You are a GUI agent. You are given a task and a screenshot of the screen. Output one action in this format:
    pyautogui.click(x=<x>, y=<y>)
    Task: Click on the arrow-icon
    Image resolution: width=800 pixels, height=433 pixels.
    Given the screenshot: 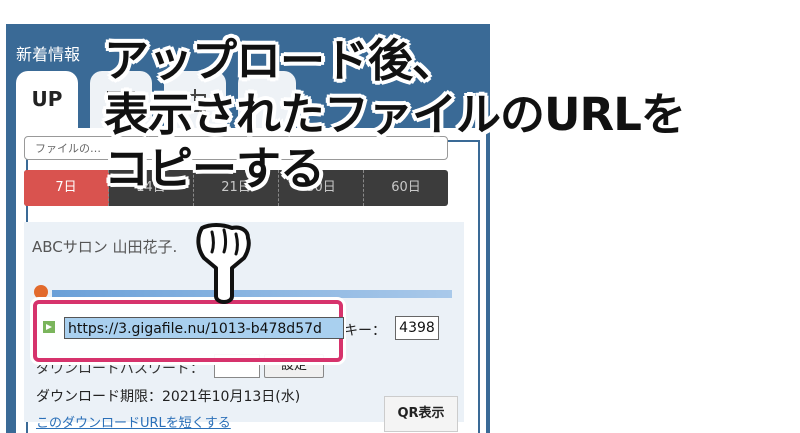 What is the action you would take?
    pyautogui.click(x=49, y=327)
    